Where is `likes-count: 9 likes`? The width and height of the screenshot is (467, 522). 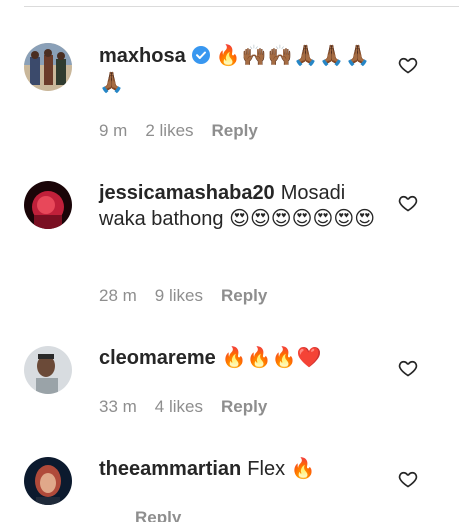
likes-count: 9 likes is located at coordinates (179, 295).